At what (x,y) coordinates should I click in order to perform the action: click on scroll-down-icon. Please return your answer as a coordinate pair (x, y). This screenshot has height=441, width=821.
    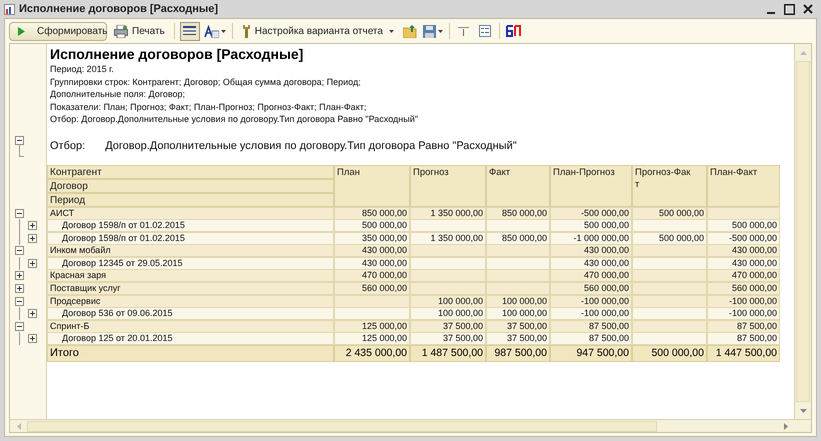
    Looking at the image, I should click on (803, 410).